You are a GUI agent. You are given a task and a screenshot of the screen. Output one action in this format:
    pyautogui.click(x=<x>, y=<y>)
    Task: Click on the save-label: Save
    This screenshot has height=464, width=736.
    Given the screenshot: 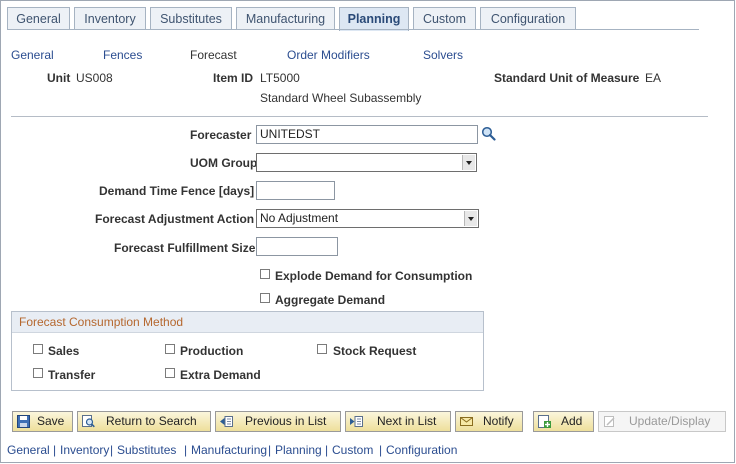 What is the action you would take?
    pyautogui.click(x=51, y=421)
    